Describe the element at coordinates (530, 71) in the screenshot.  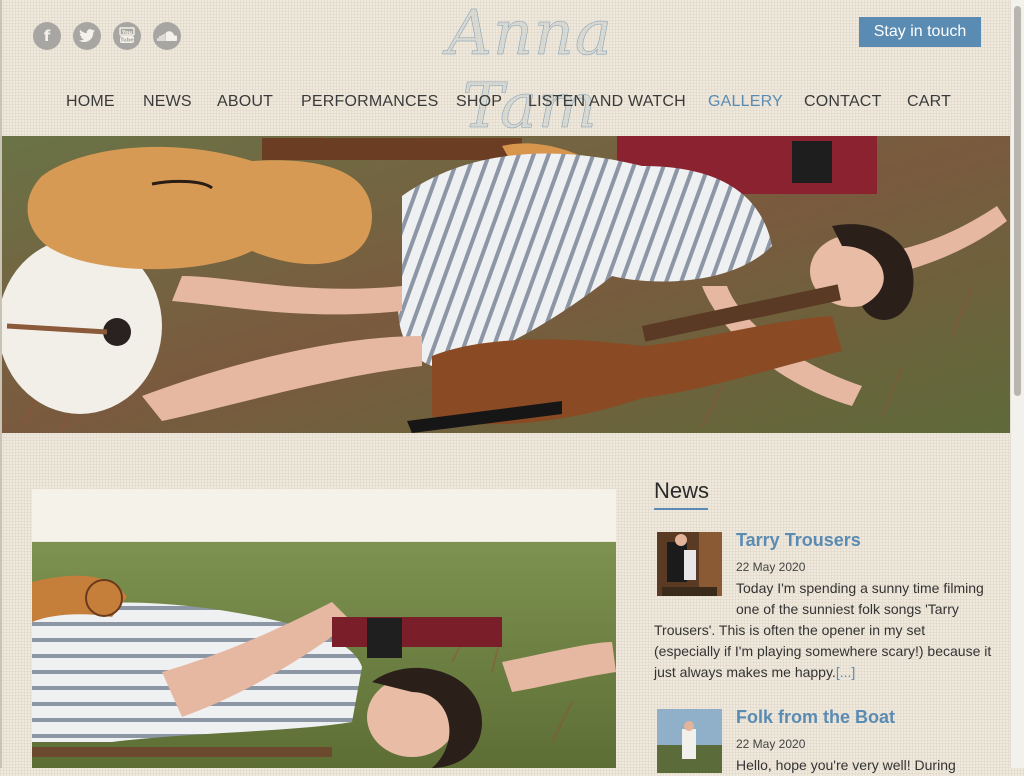
I see `site-logo: Anna Tam` at that location.